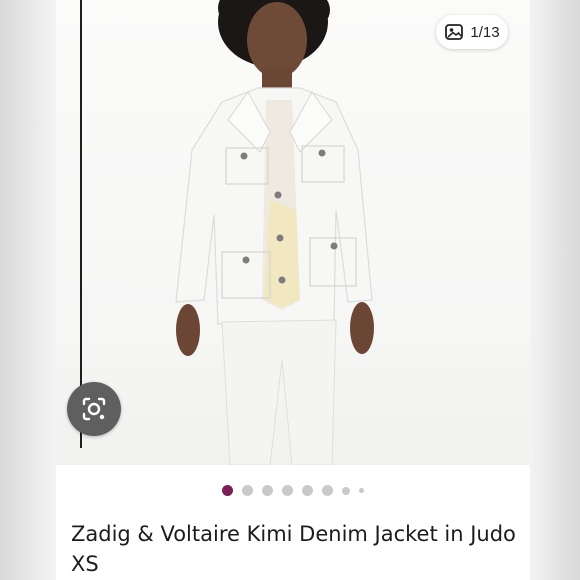 The height and width of the screenshot is (580, 580). I want to click on camera-lens-search-icon, so click(94, 409).